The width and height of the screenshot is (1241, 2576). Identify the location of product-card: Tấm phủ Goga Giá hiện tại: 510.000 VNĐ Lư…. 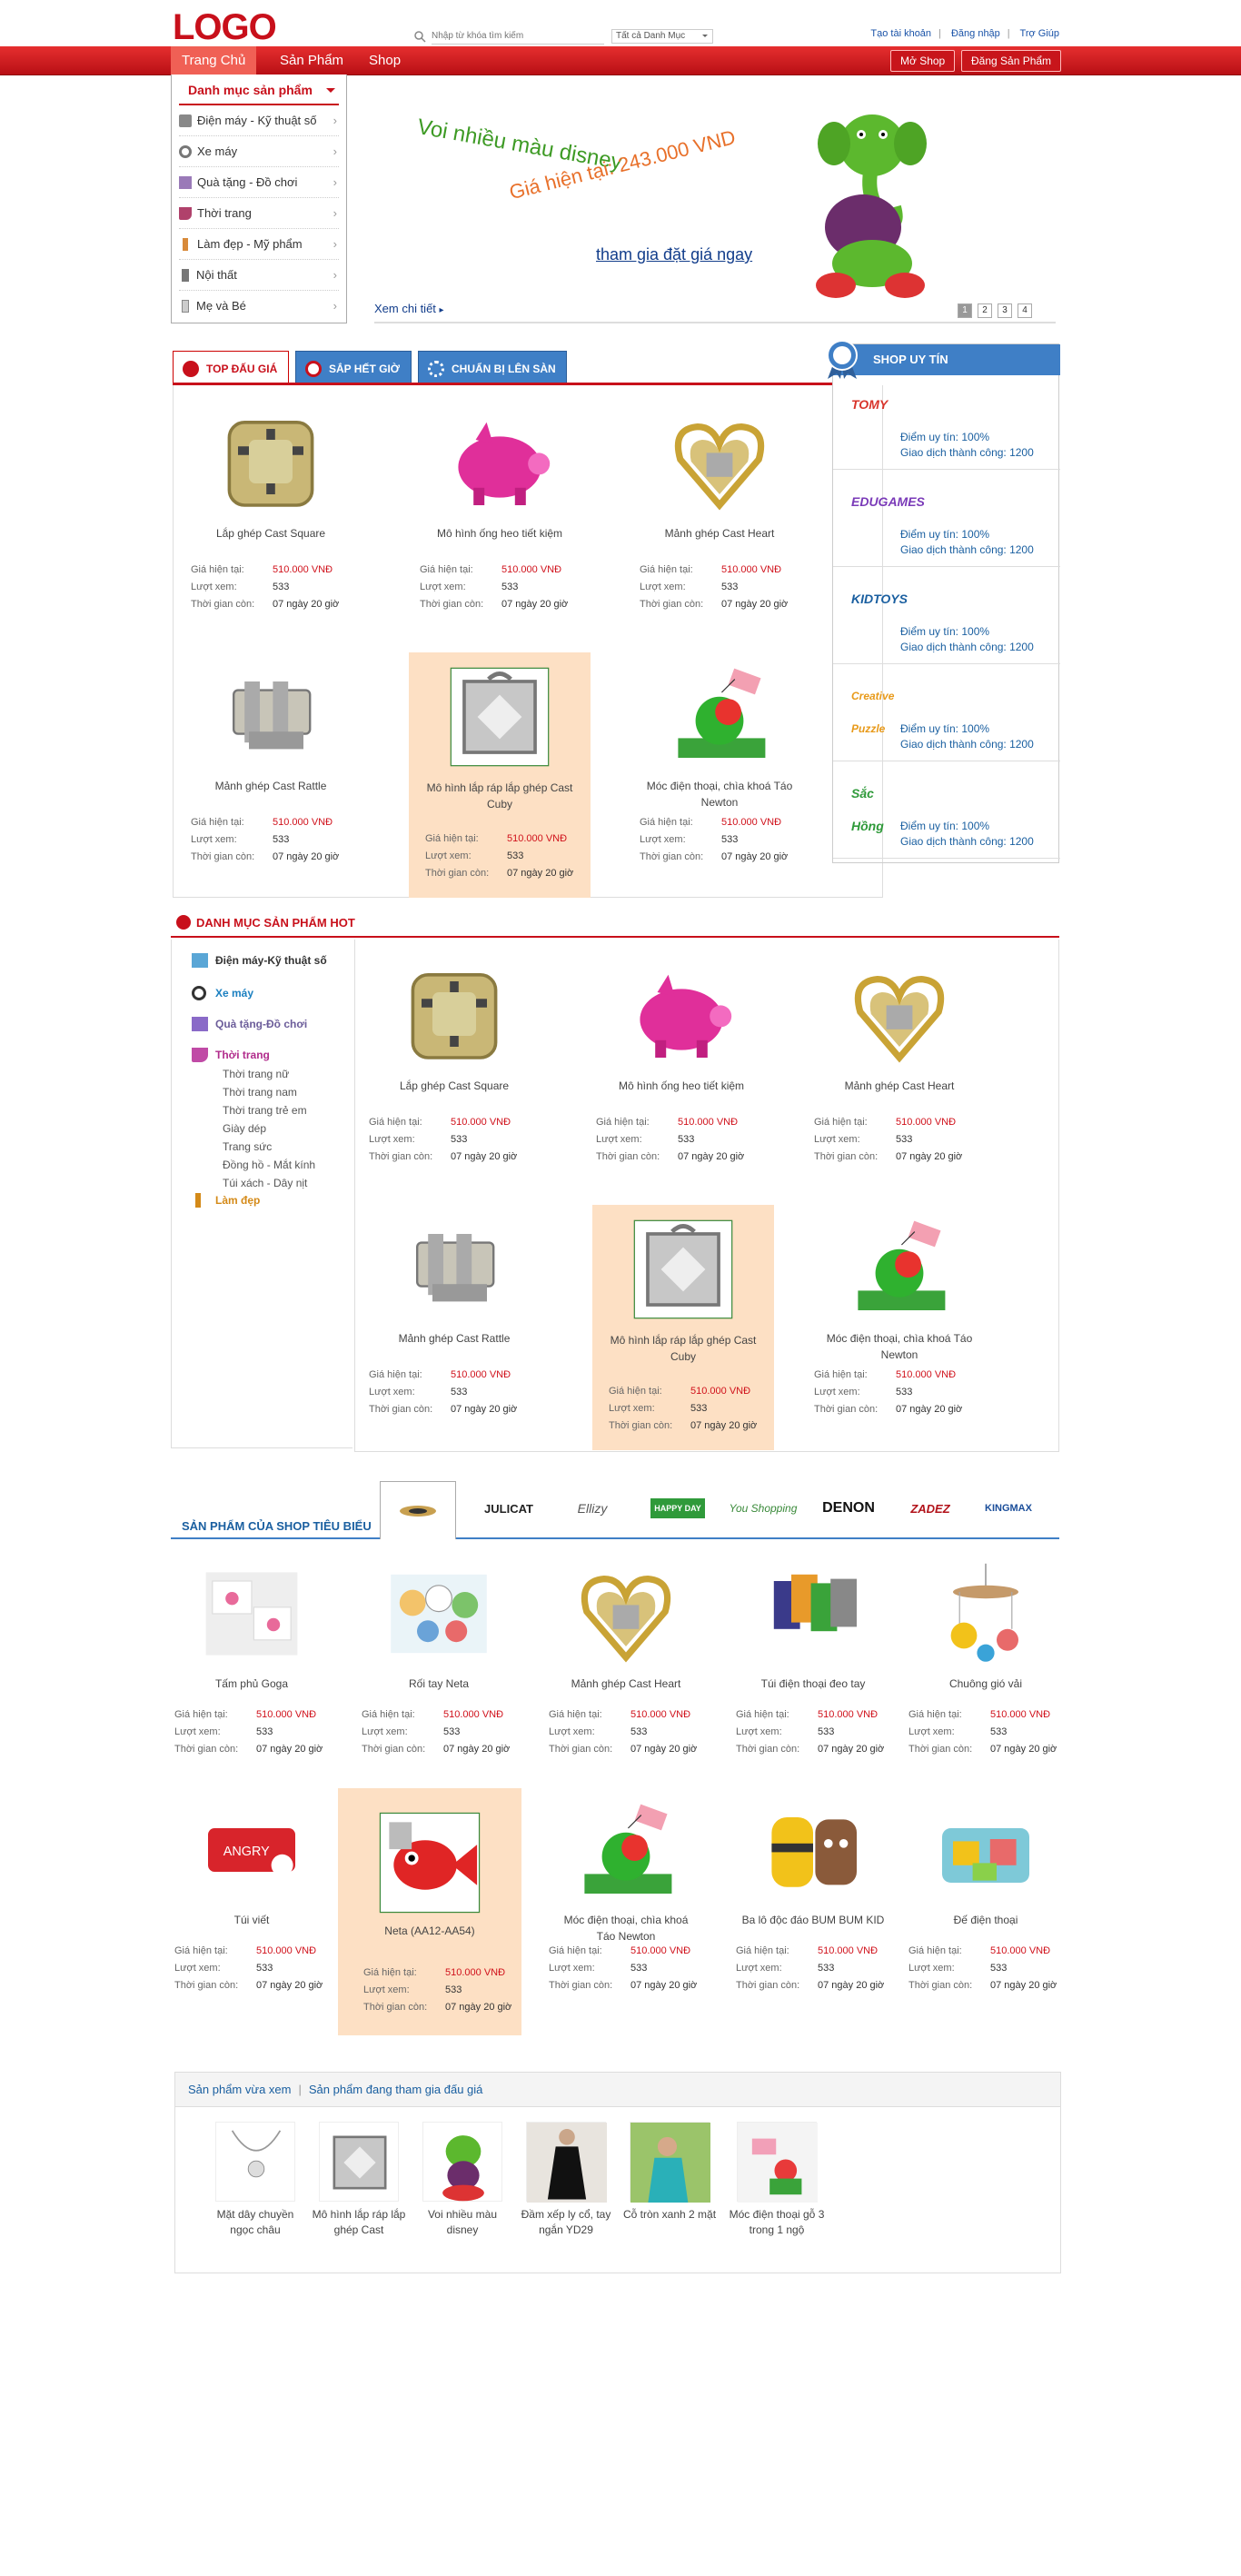
(252, 1665).